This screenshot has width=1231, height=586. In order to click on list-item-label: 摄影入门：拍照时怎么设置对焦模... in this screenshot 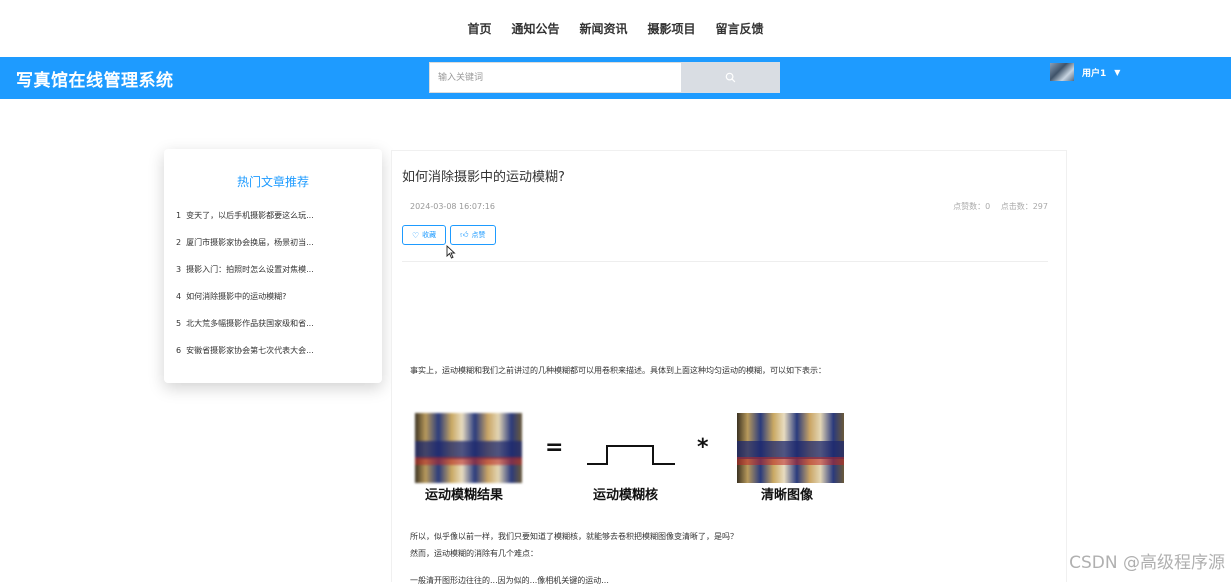, I will do `click(250, 269)`.